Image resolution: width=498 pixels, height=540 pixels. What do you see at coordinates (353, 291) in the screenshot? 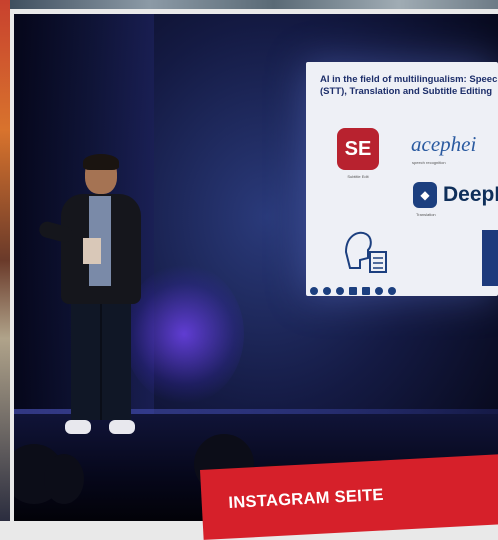
I see `slides-icon` at bounding box center [353, 291].